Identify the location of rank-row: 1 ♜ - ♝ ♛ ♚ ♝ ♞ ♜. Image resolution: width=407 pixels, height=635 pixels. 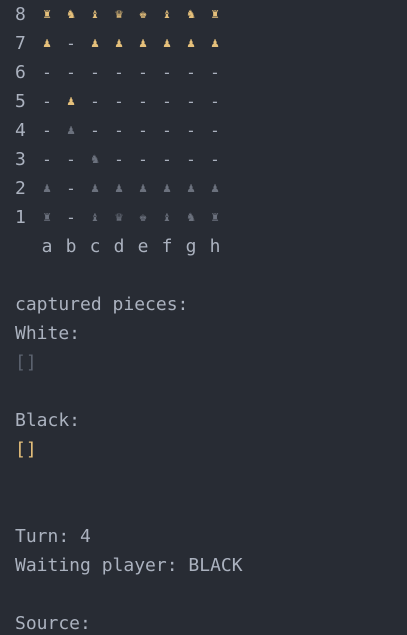
(211, 217).